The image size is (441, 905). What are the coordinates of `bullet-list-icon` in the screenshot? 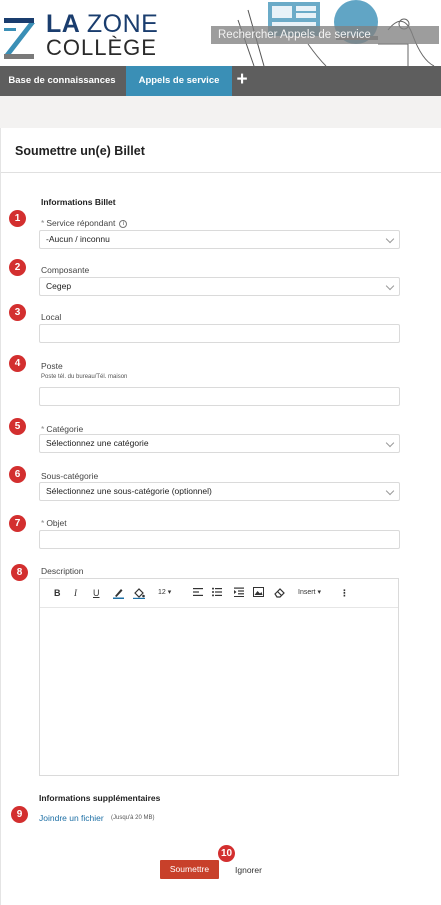 It's located at (217, 593).